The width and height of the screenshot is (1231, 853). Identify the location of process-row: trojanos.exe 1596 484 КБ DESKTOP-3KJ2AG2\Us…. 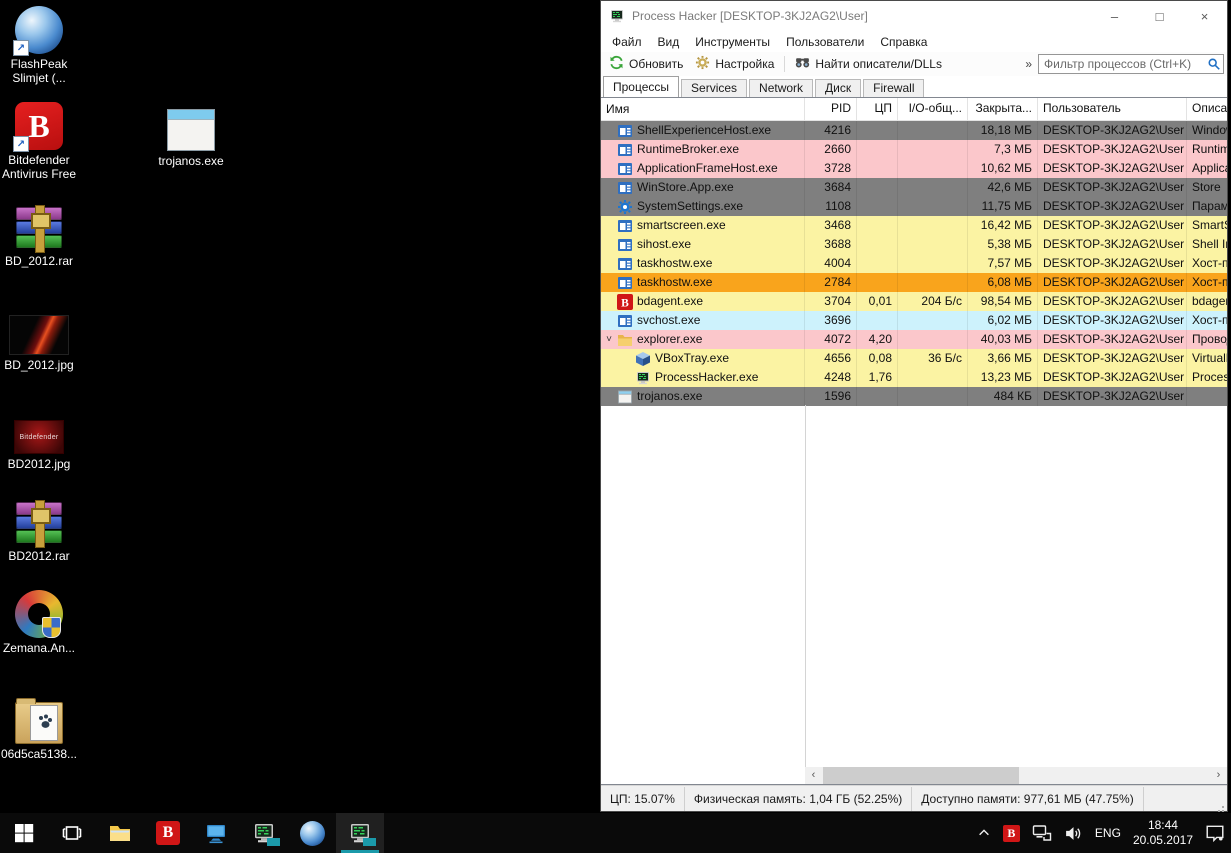
(914, 396).